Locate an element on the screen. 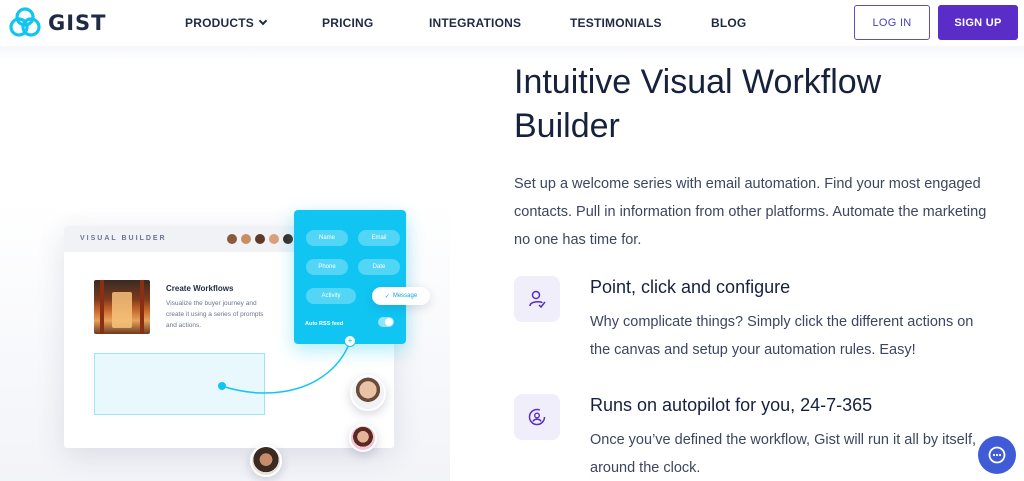  gist-logo: GIST is located at coordinates (57, 23).